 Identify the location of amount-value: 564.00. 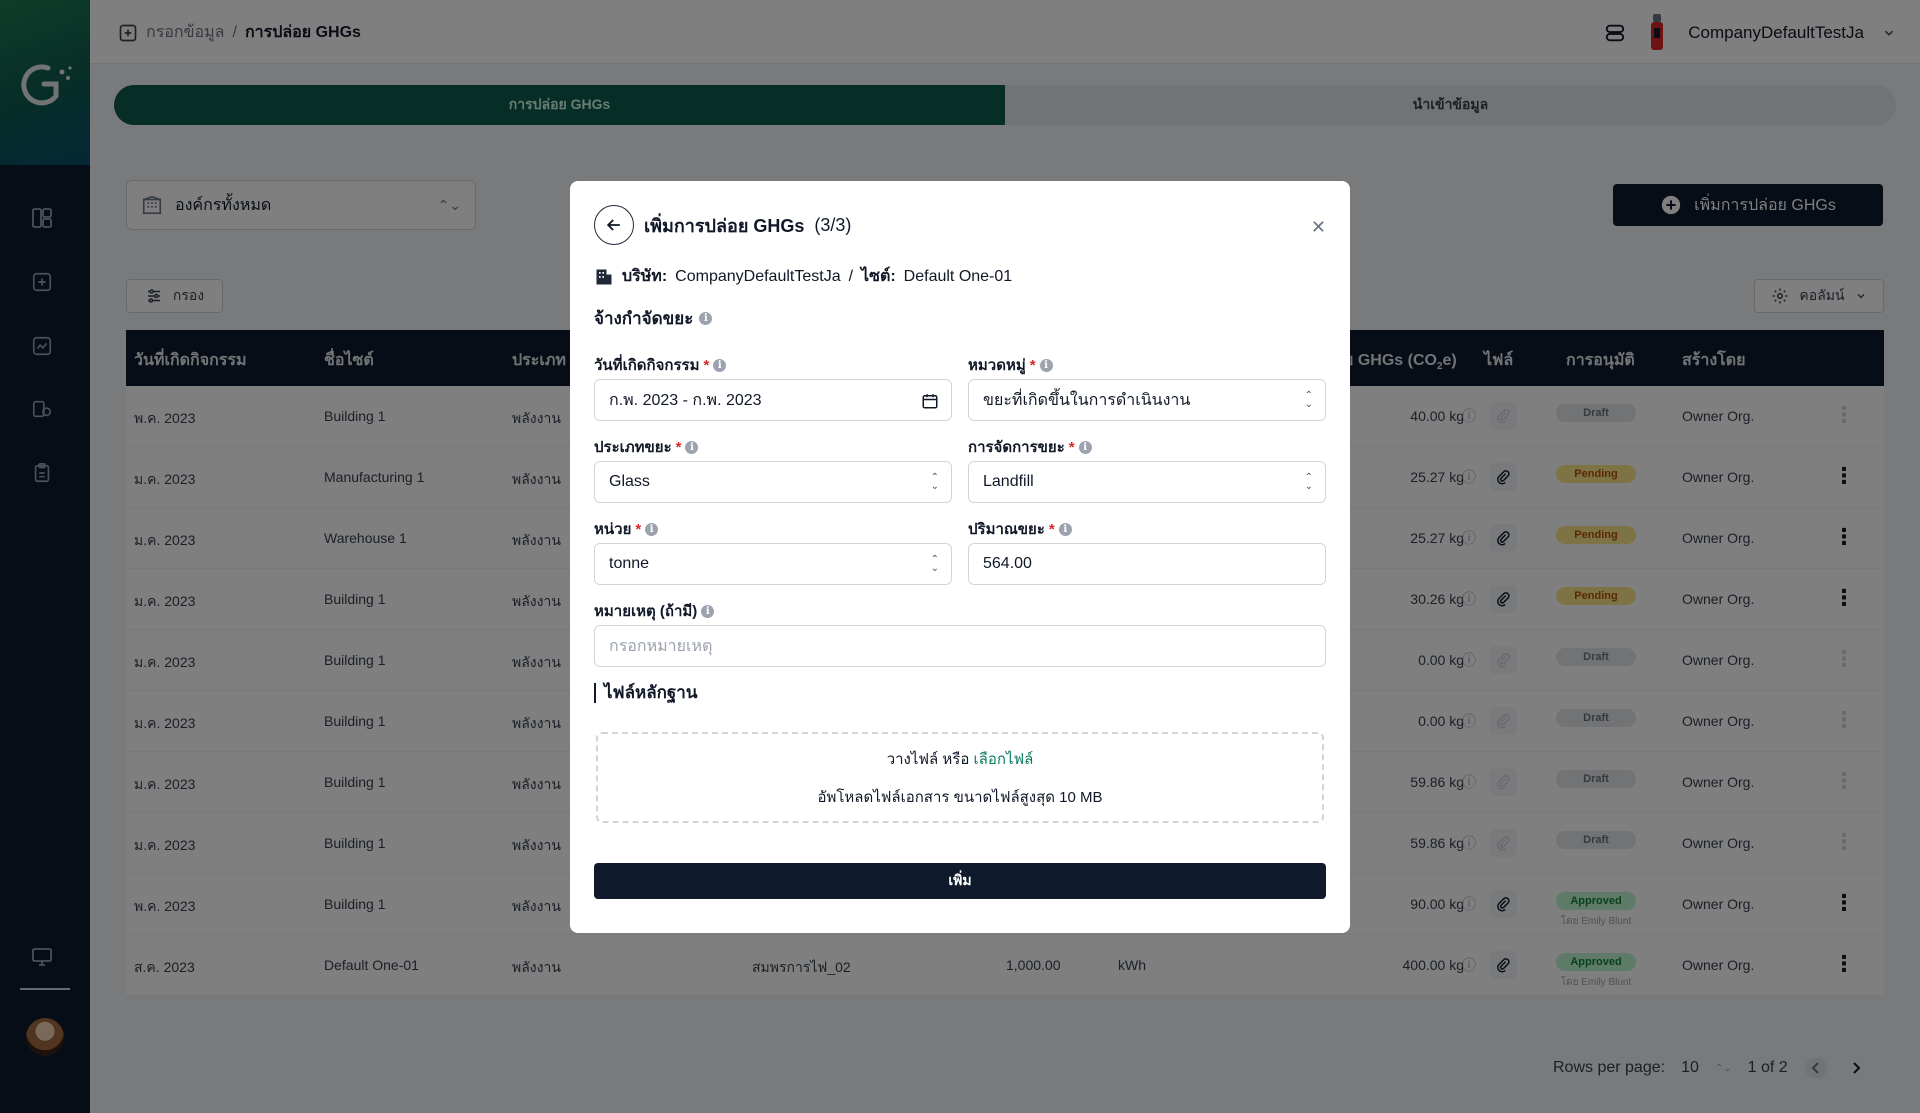
(1007, 563).